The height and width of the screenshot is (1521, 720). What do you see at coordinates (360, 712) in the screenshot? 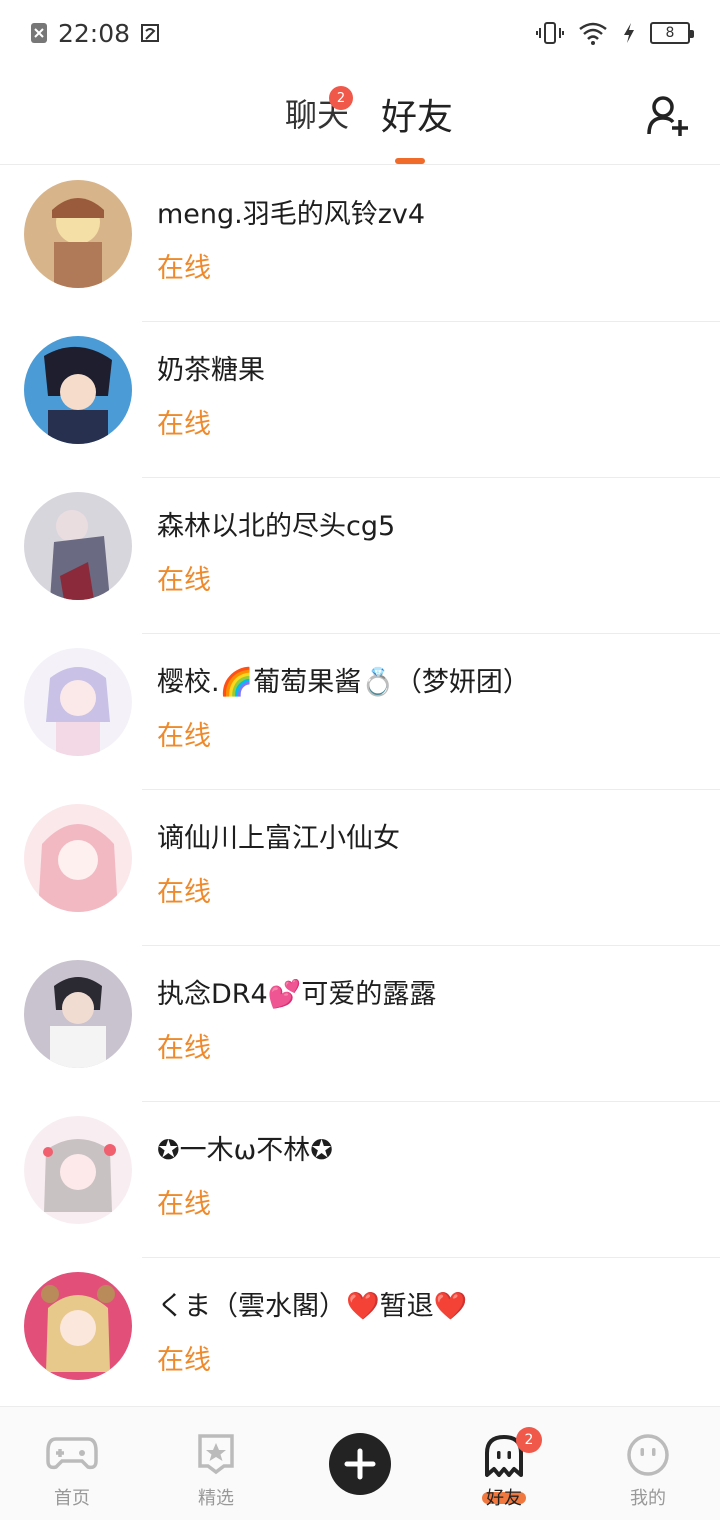
I see `friend-row: 樱校.🌈葡萄果酱💍（梦妍团） 在线` at bounding box center [360, 712].